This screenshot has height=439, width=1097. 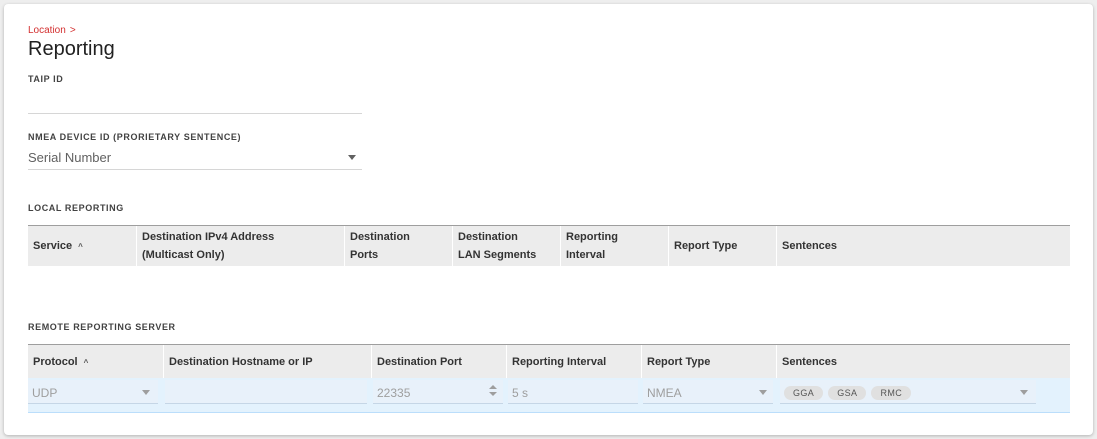 I want to click on sentence-chip: RMC, so click(x=891, y=393).